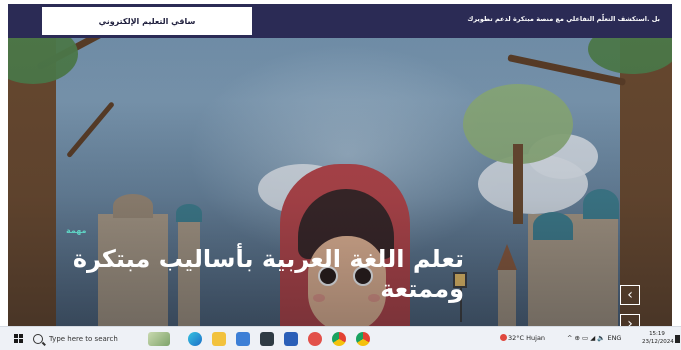  I want to click on widget-icon, so click(159, 339).